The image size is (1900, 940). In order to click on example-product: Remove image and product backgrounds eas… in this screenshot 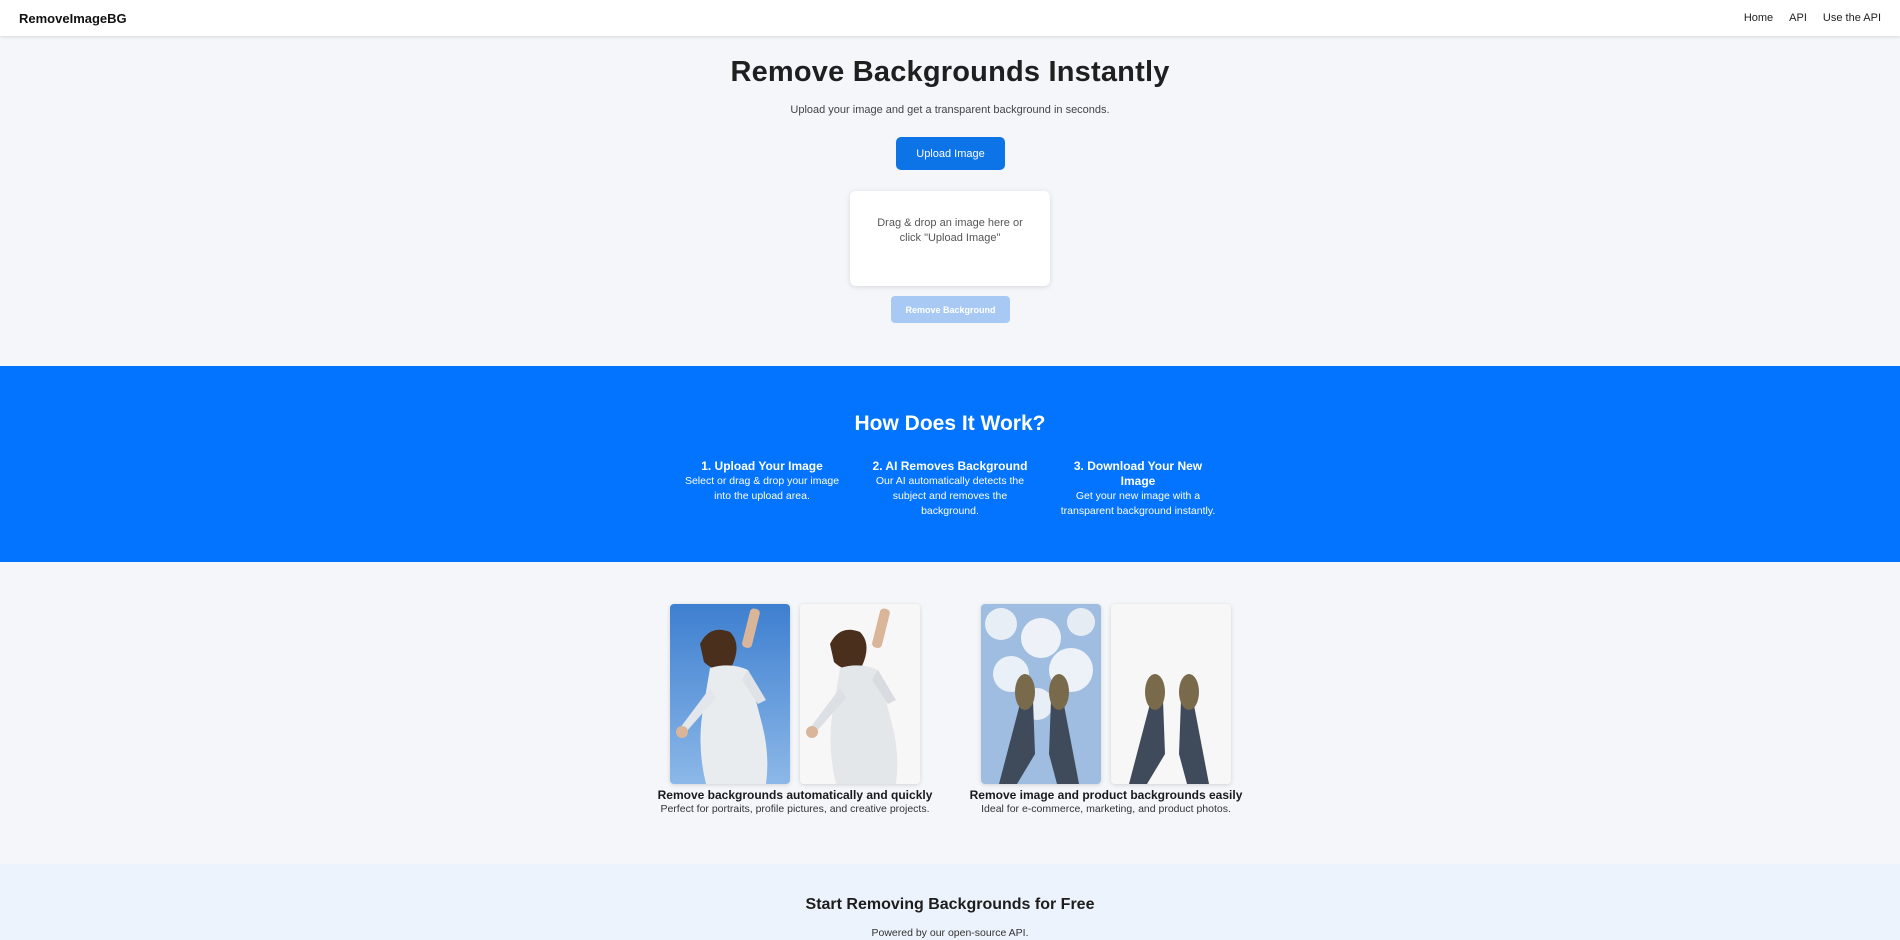, I will do `click(1106, 709)`.